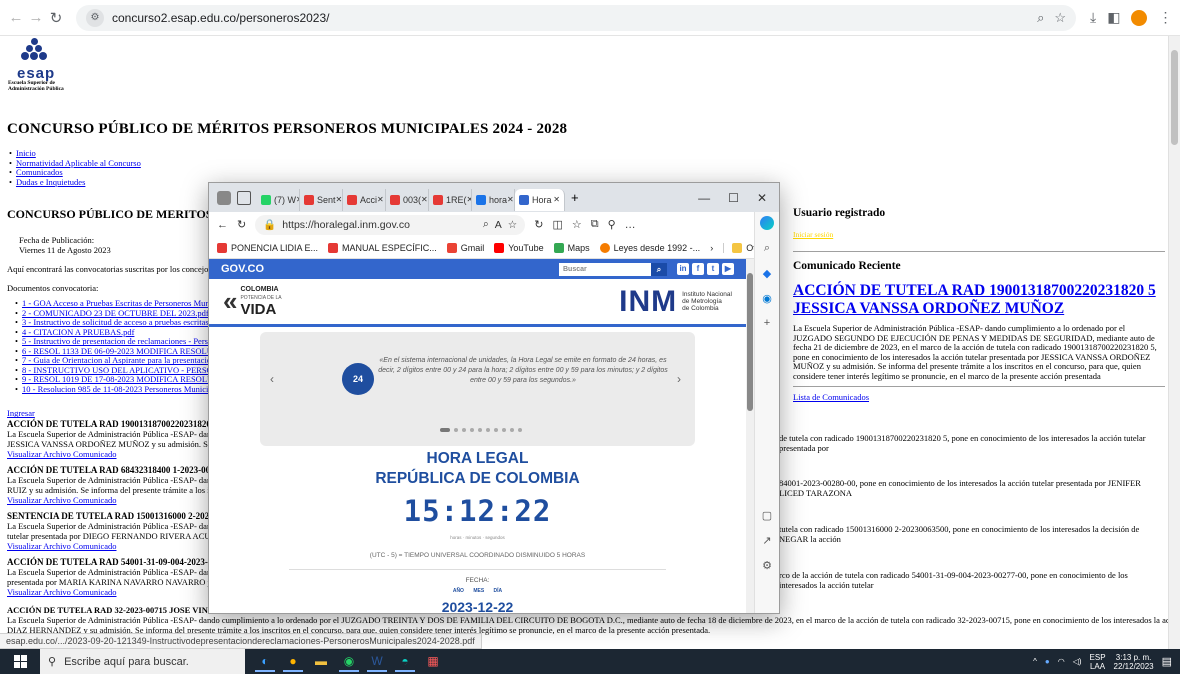  What do you see at coordinates (321, 662) in the screenshot?
I see `file-explorer-icon: ▬` at bounding box center [321, 662].